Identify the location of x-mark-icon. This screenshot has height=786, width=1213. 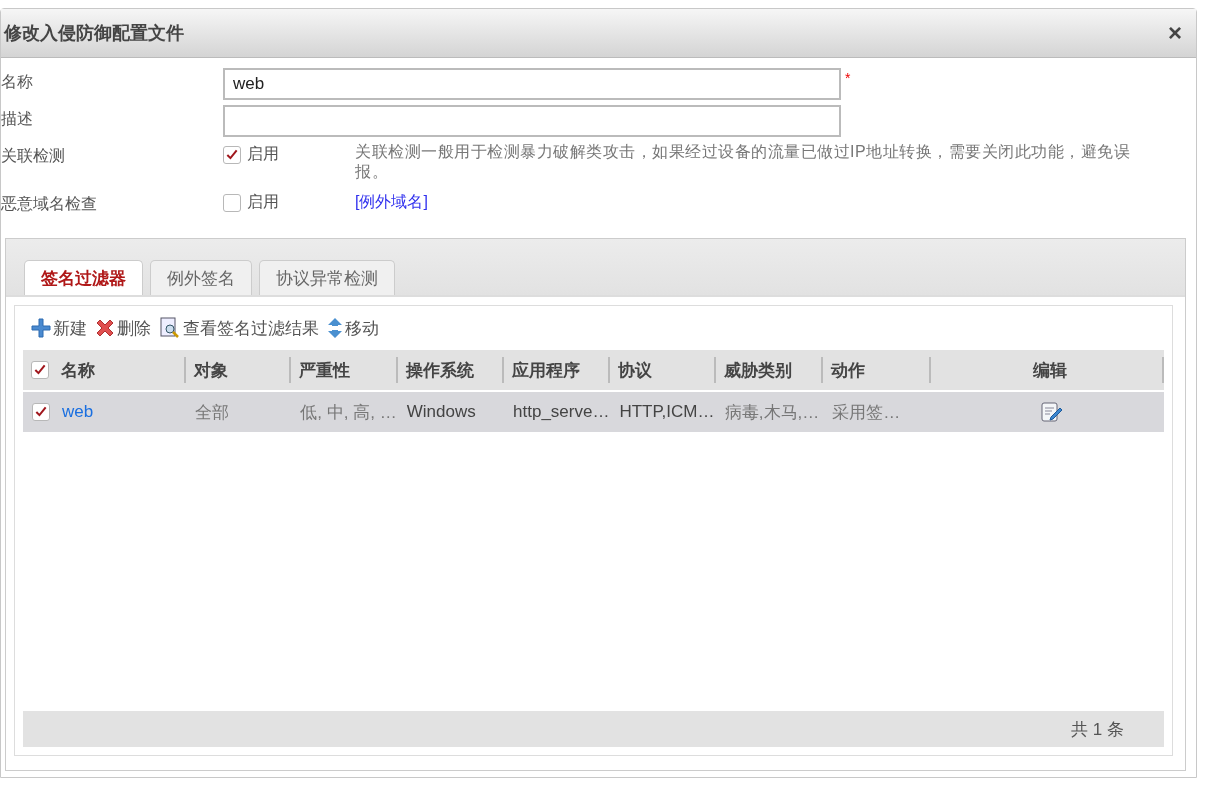
(105, 328).